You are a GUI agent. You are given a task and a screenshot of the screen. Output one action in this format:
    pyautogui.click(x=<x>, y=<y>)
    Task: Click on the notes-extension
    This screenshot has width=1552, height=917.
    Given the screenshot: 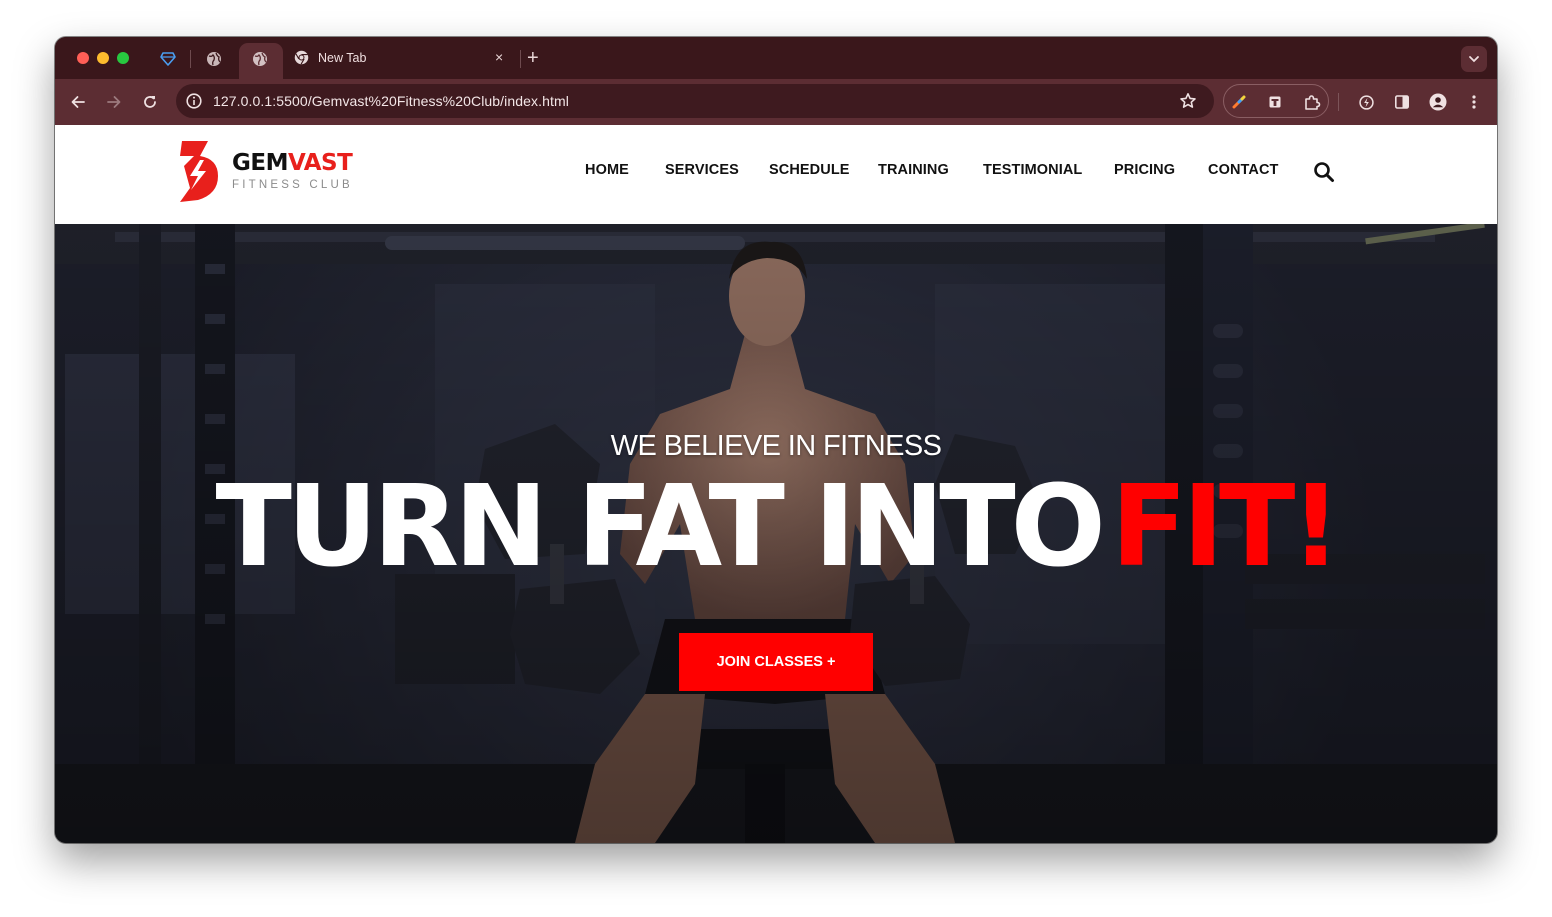 What is the action you would take?
    pyautogui.click(x=1275, y=102)
    